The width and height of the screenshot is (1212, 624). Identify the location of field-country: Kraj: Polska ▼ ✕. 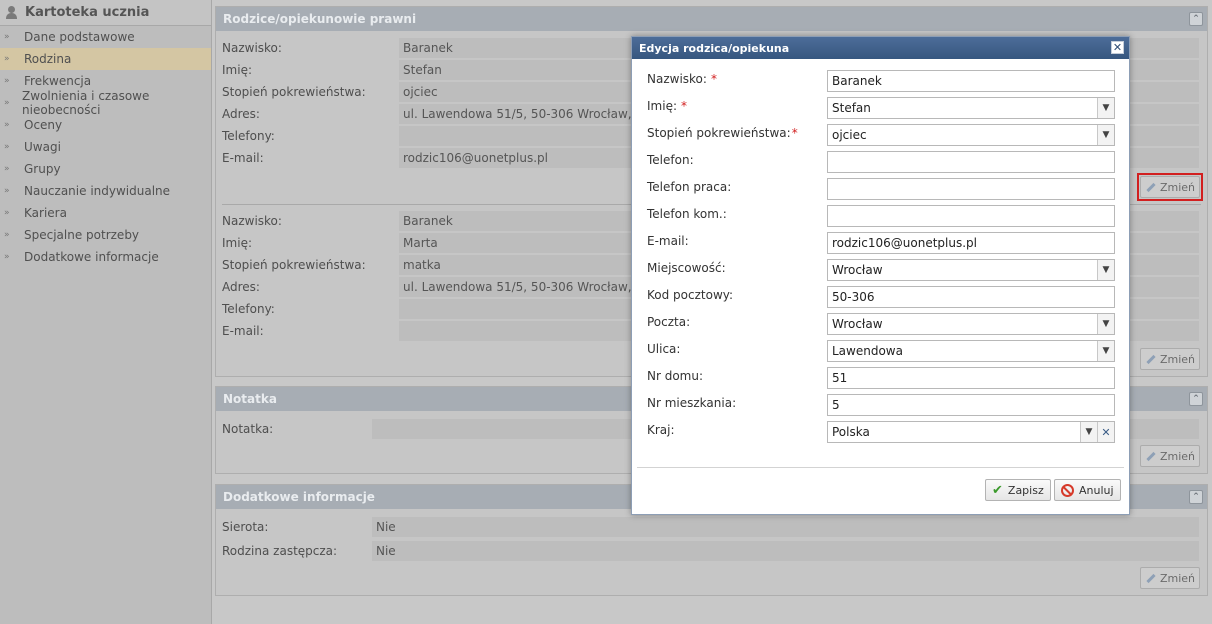
(880, 432).